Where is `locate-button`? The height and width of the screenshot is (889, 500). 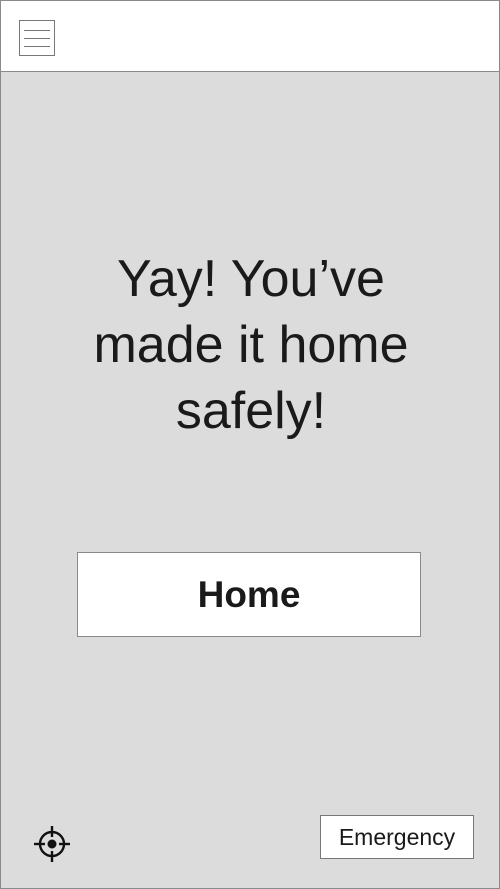
locate-button is located at coordinates (52, 844).